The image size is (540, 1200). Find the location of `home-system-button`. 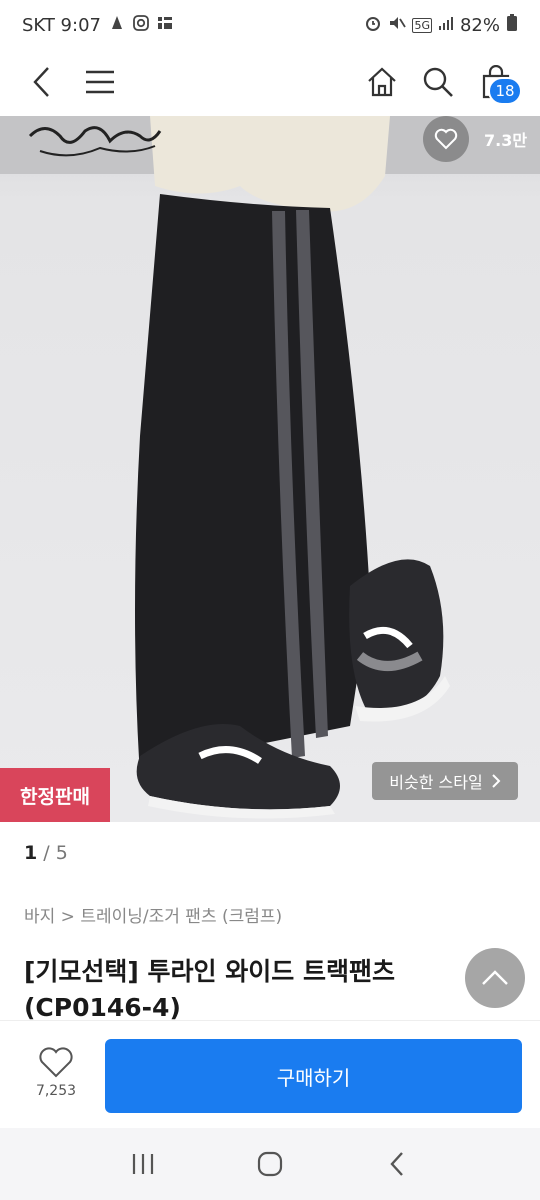

home-system-button is located at coordinates (270, 1164).